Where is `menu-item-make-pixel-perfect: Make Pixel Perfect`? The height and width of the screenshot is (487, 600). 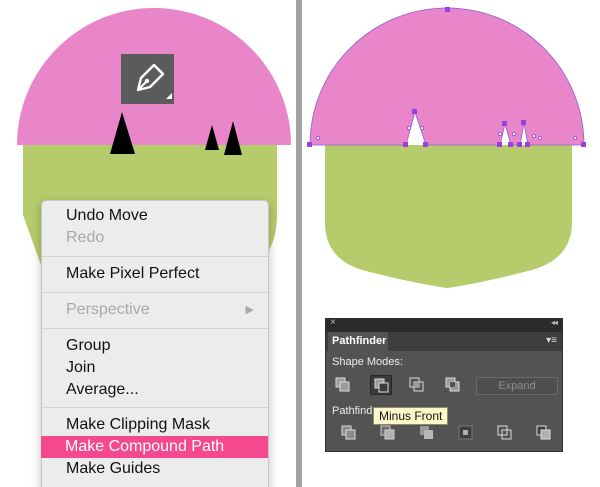
menu-item-make-pixel-perfect: Make Pixel Perfect is located at coordinates (155, 274).